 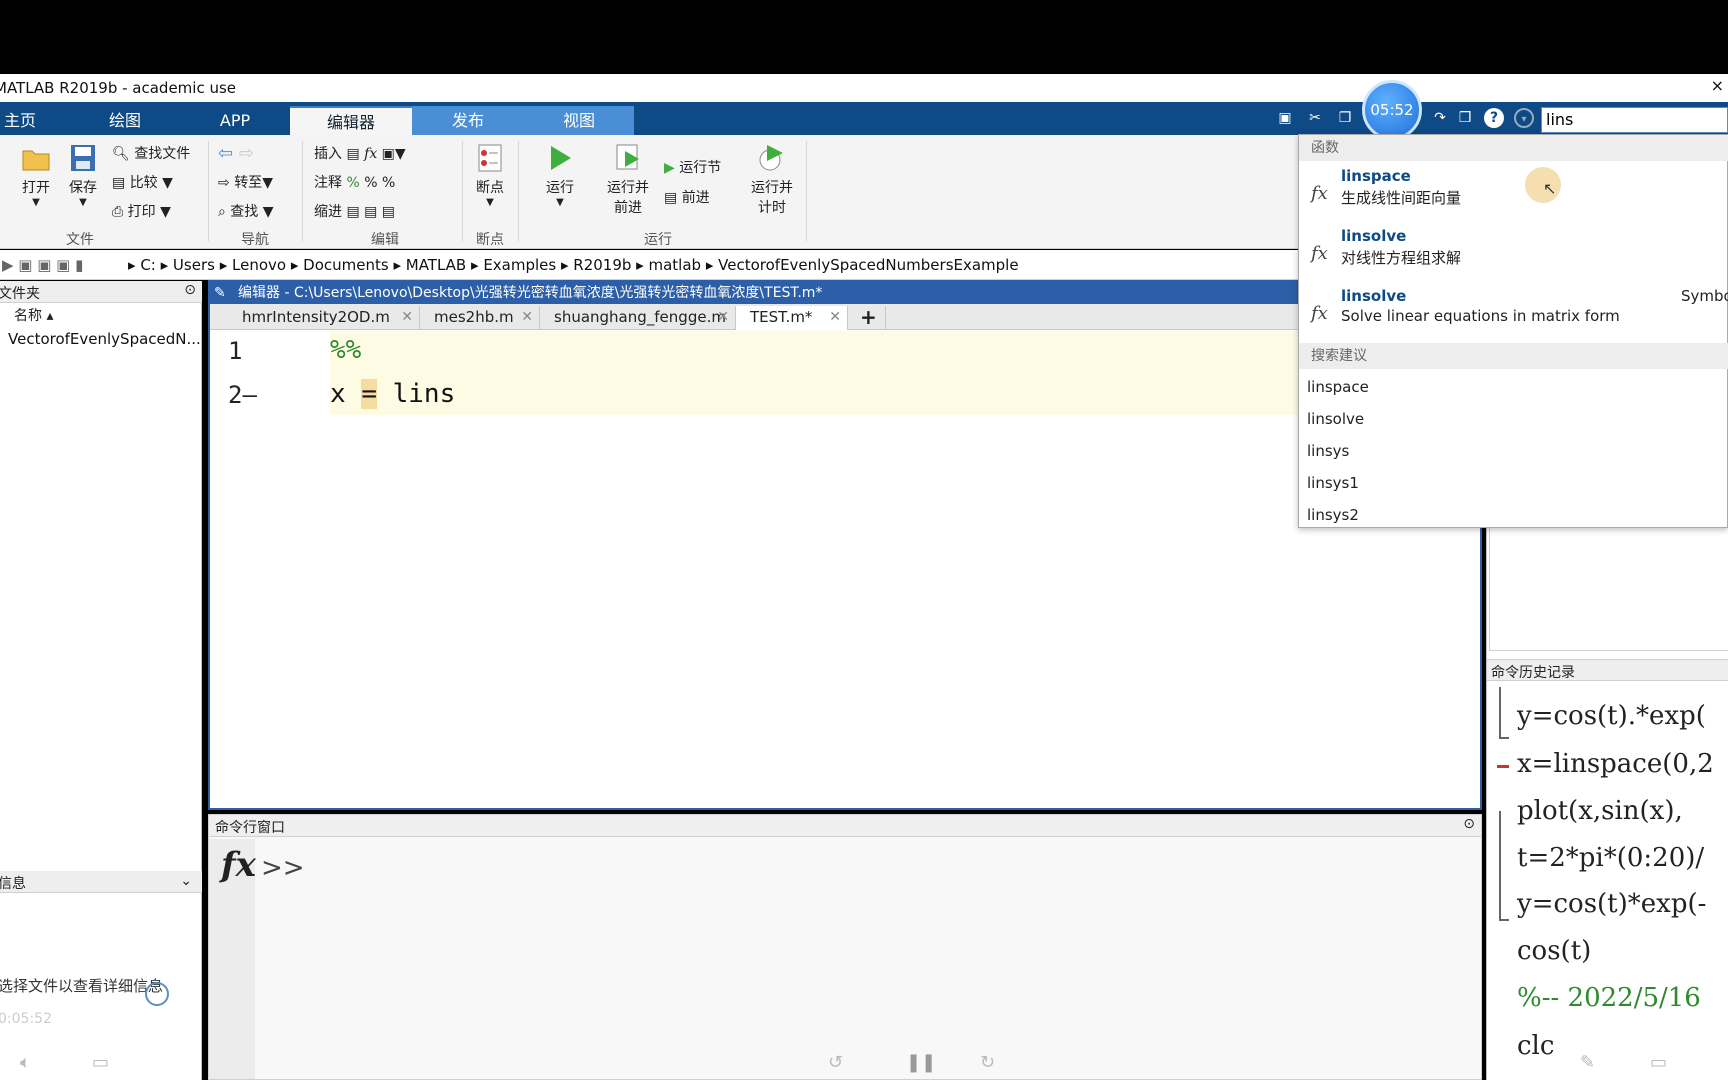 I want to click on functions-section-header: 函数, so click(x=1513, y=148).